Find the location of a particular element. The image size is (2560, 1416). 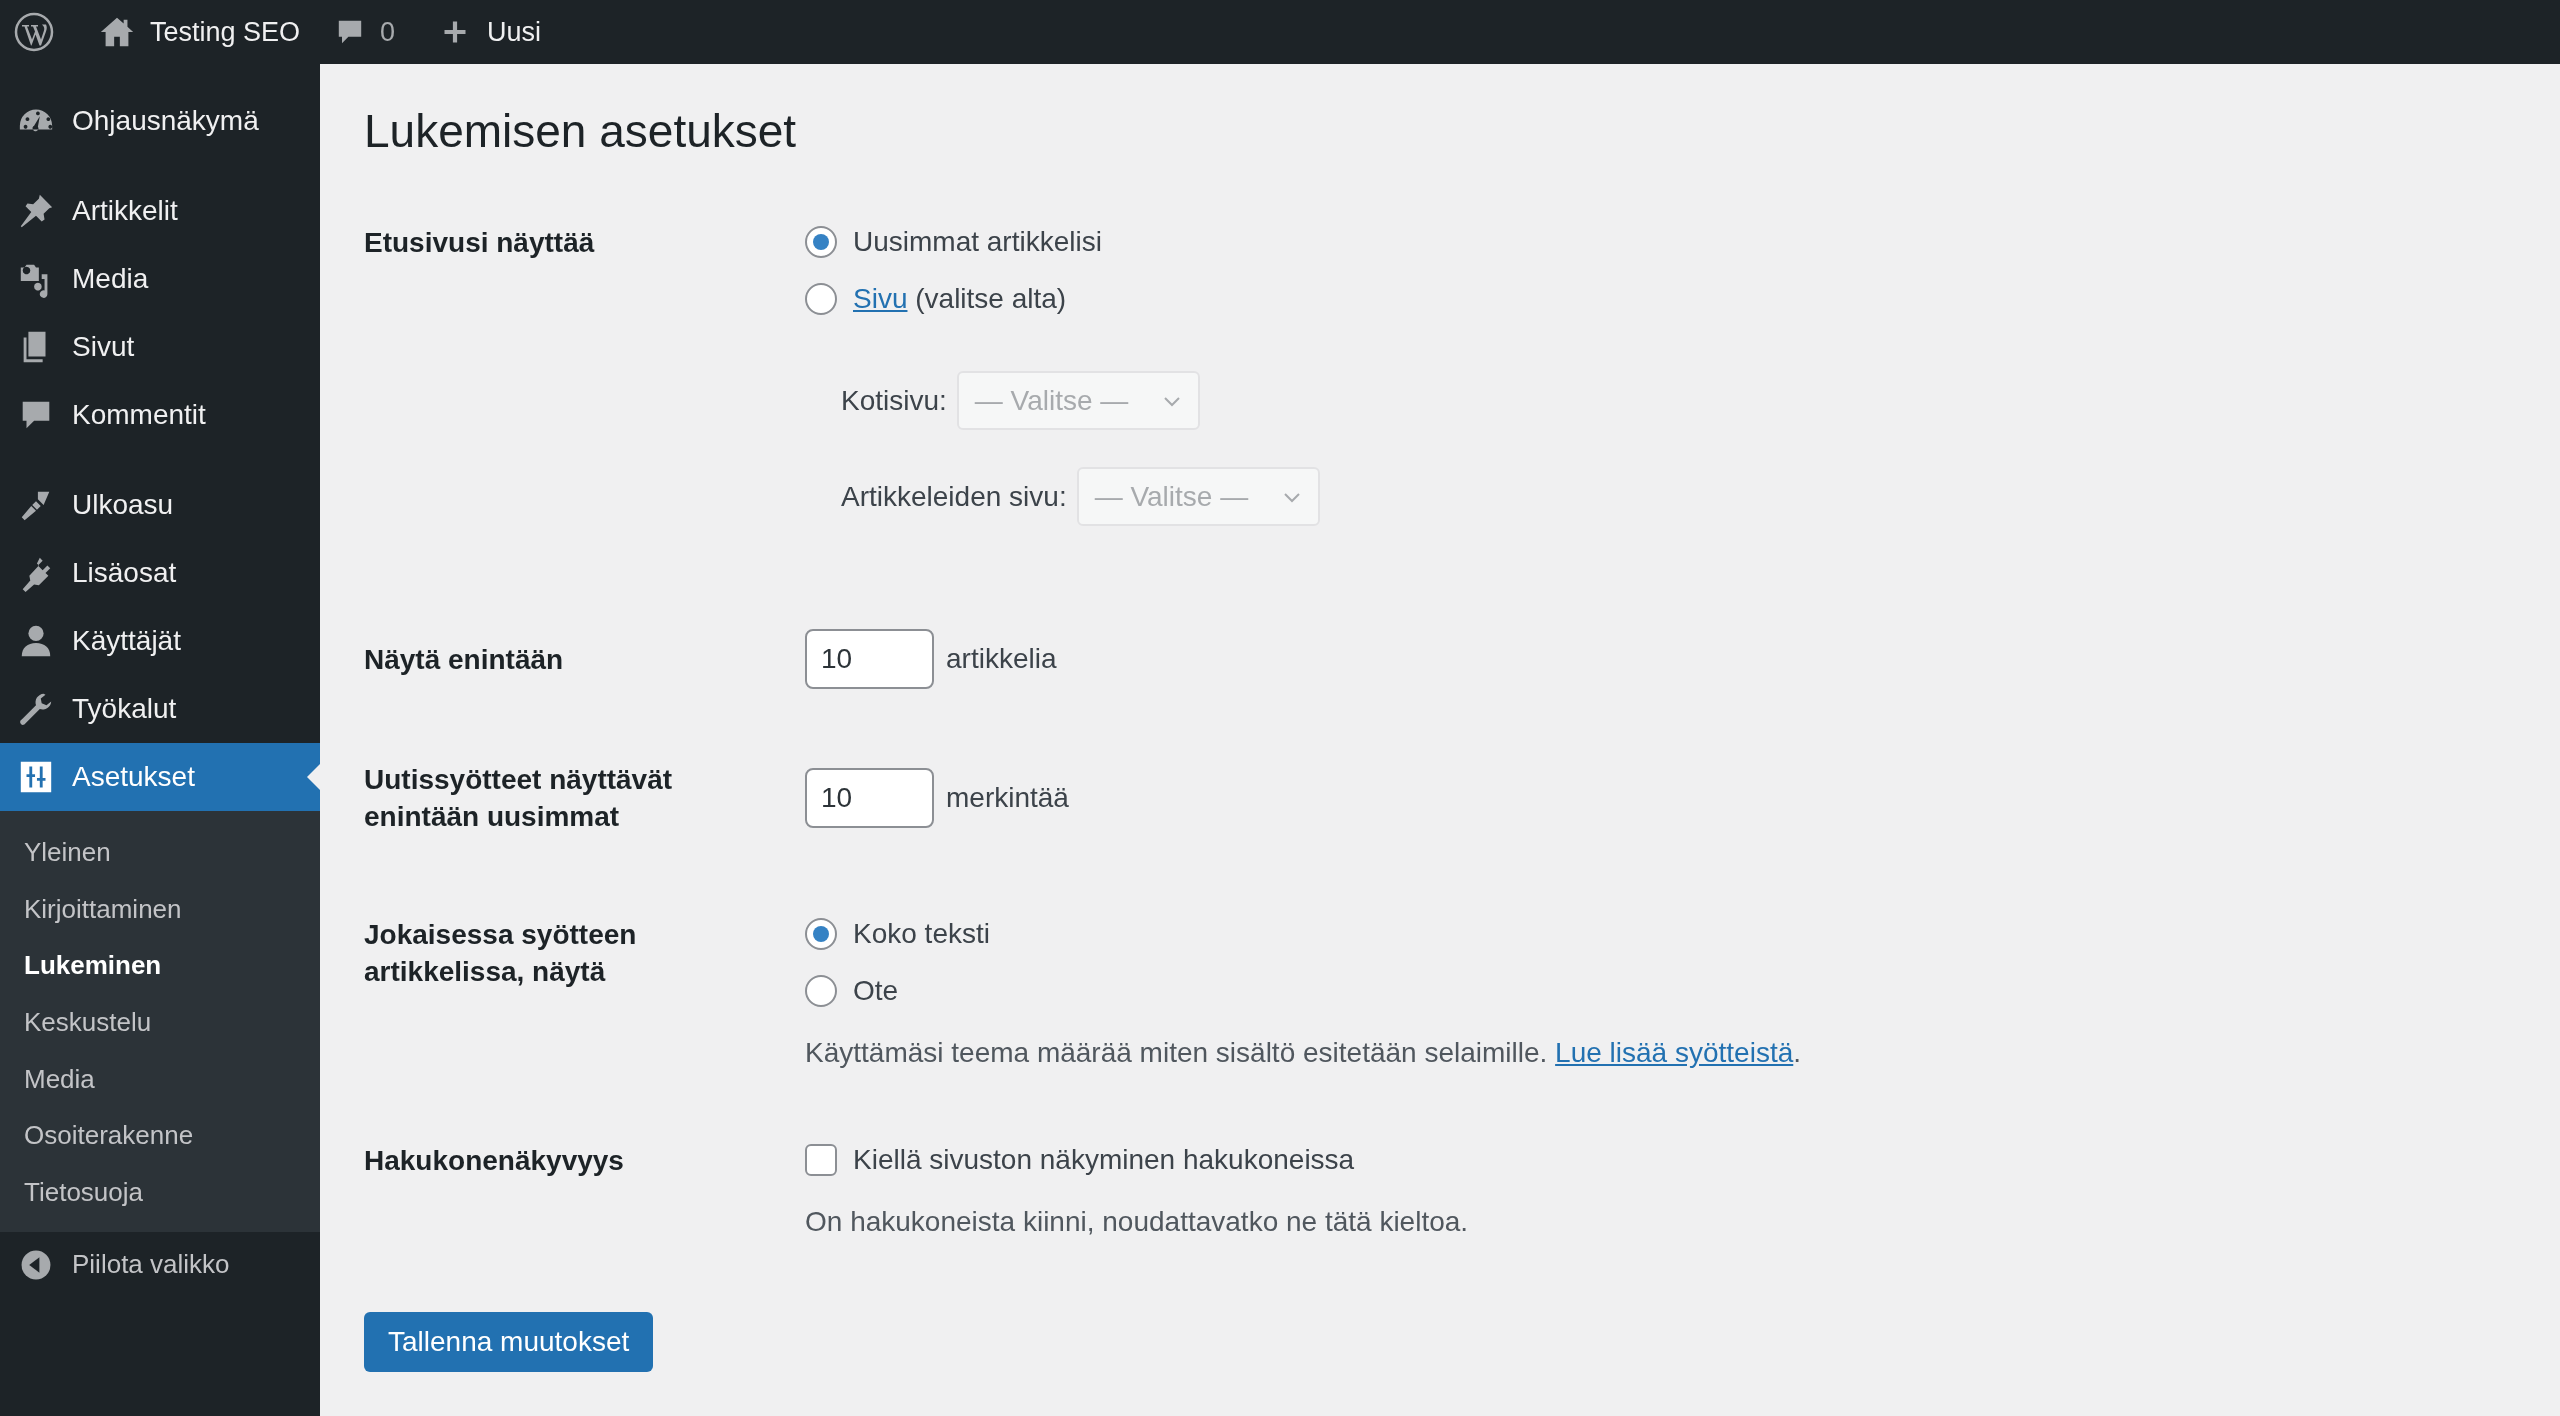

submenu-item: Kirjoittaminen is located at coordinates (160, 909).